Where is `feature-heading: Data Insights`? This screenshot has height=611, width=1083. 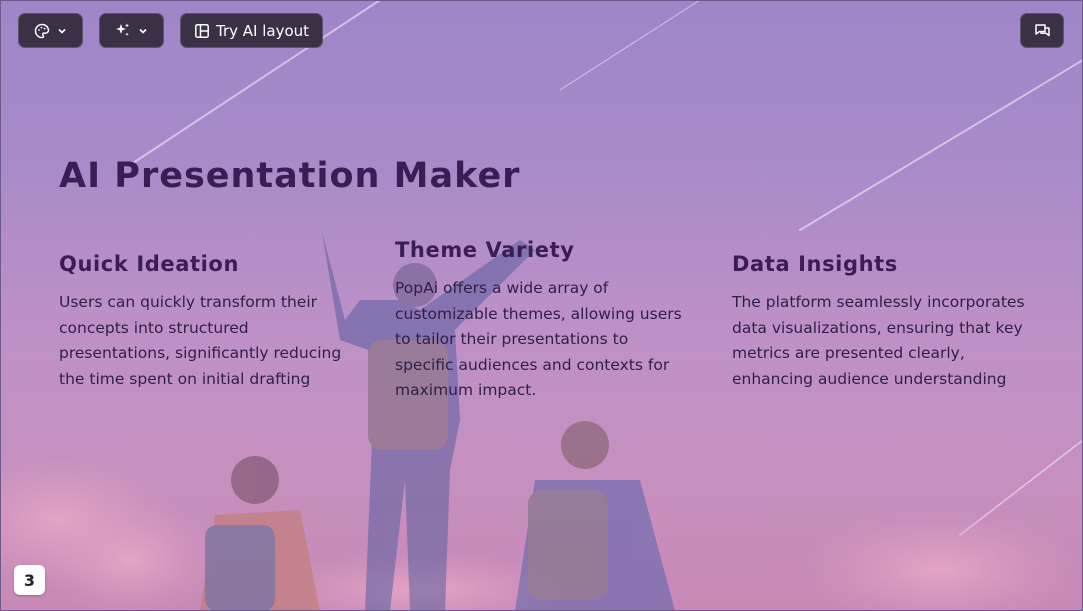
feature-heading: Data Insights is located at coordinates (815, 264).